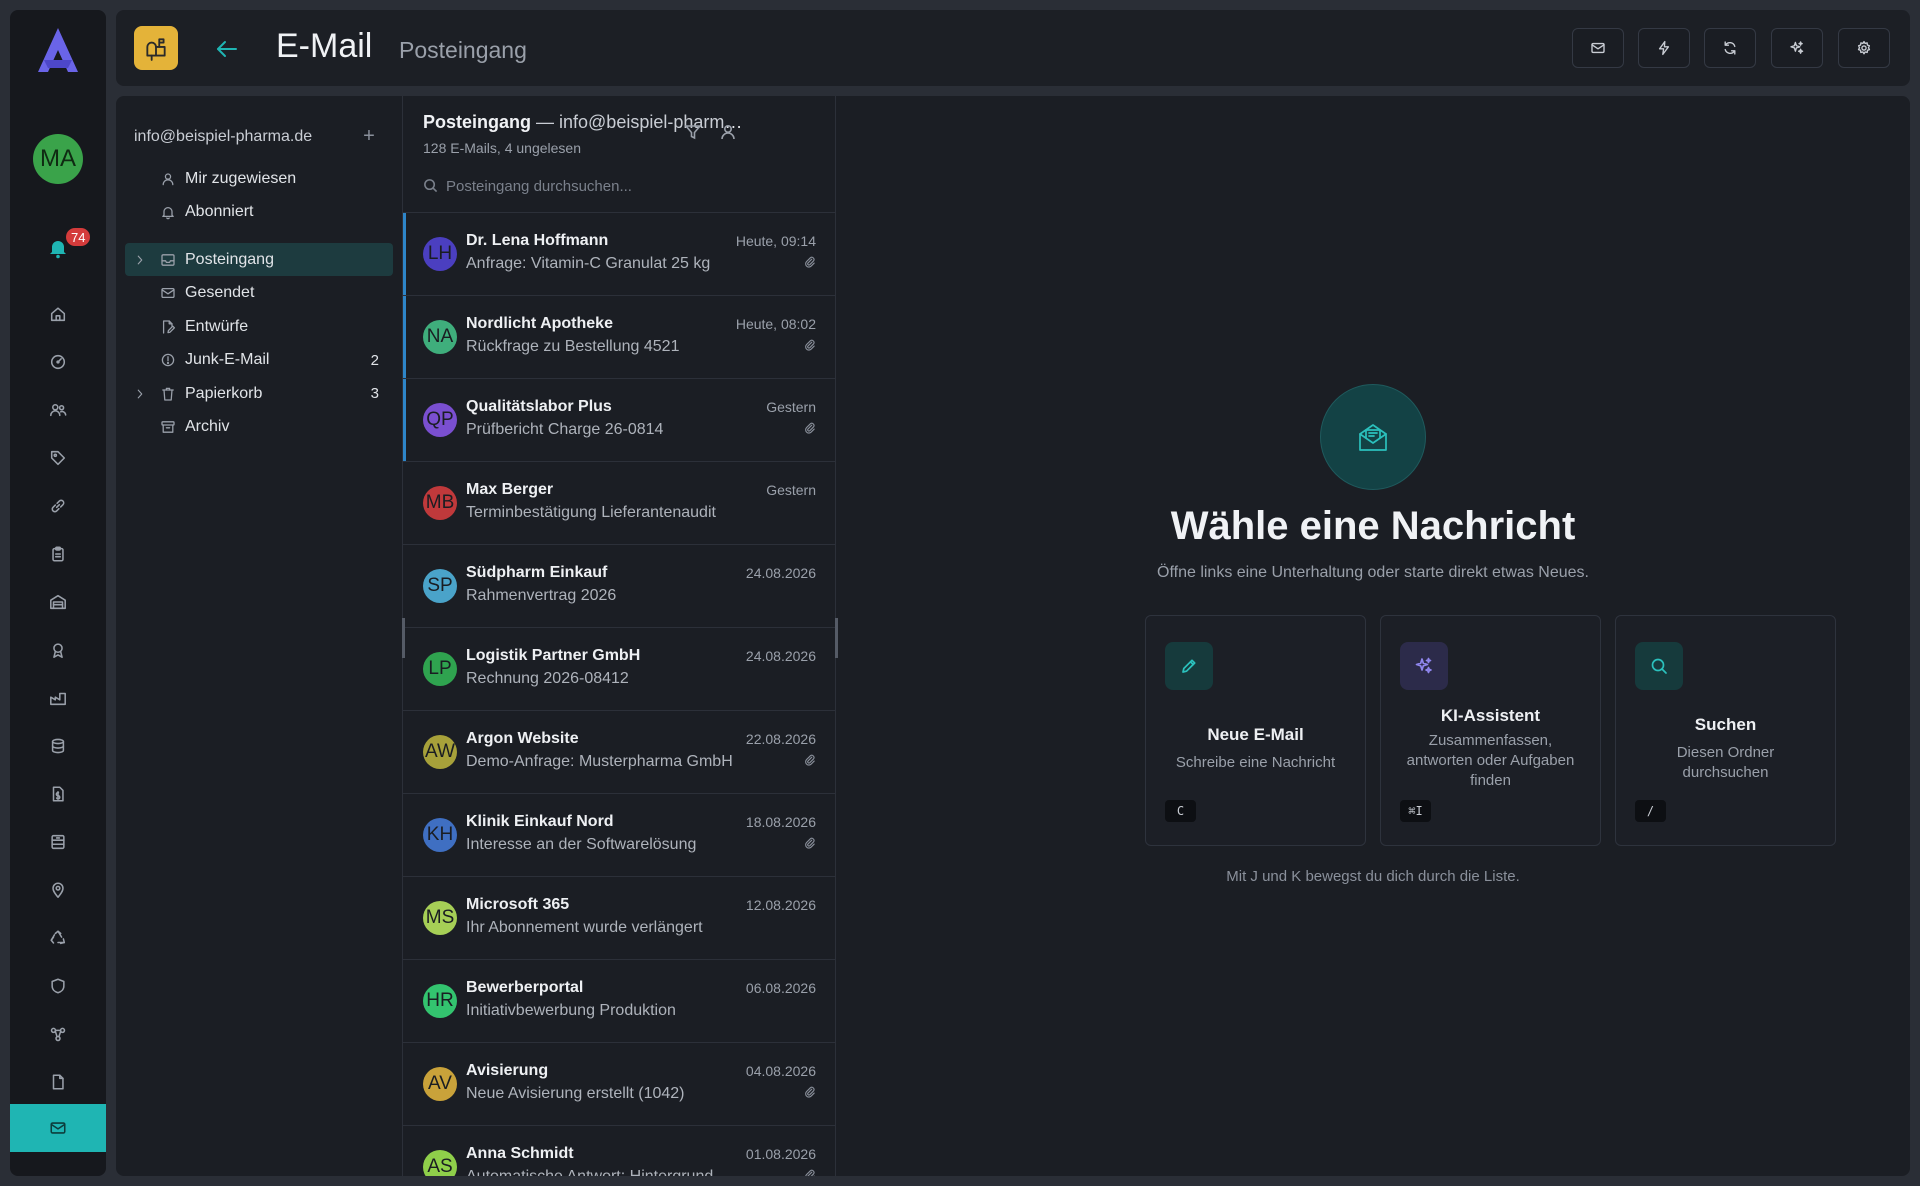 The image size is (1920, 1186). What do you see at coordinates (403, 638) in the screenshot?
I see `resize-handle-left` at bounding box center [403, 638].